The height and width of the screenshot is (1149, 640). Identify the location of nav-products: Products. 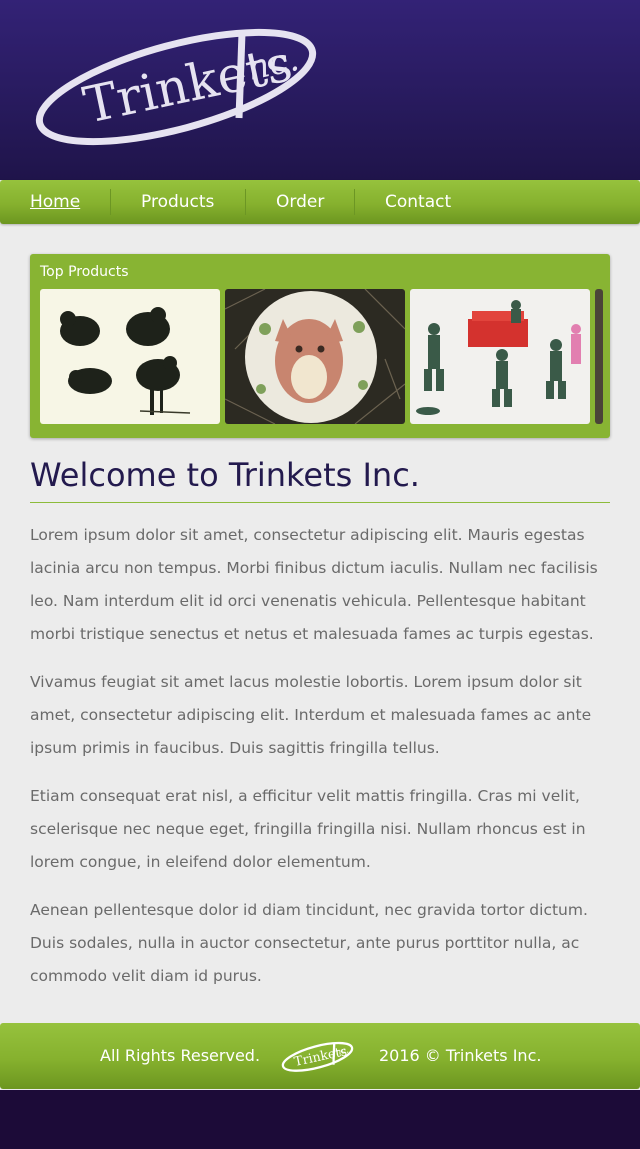
(177, 202).